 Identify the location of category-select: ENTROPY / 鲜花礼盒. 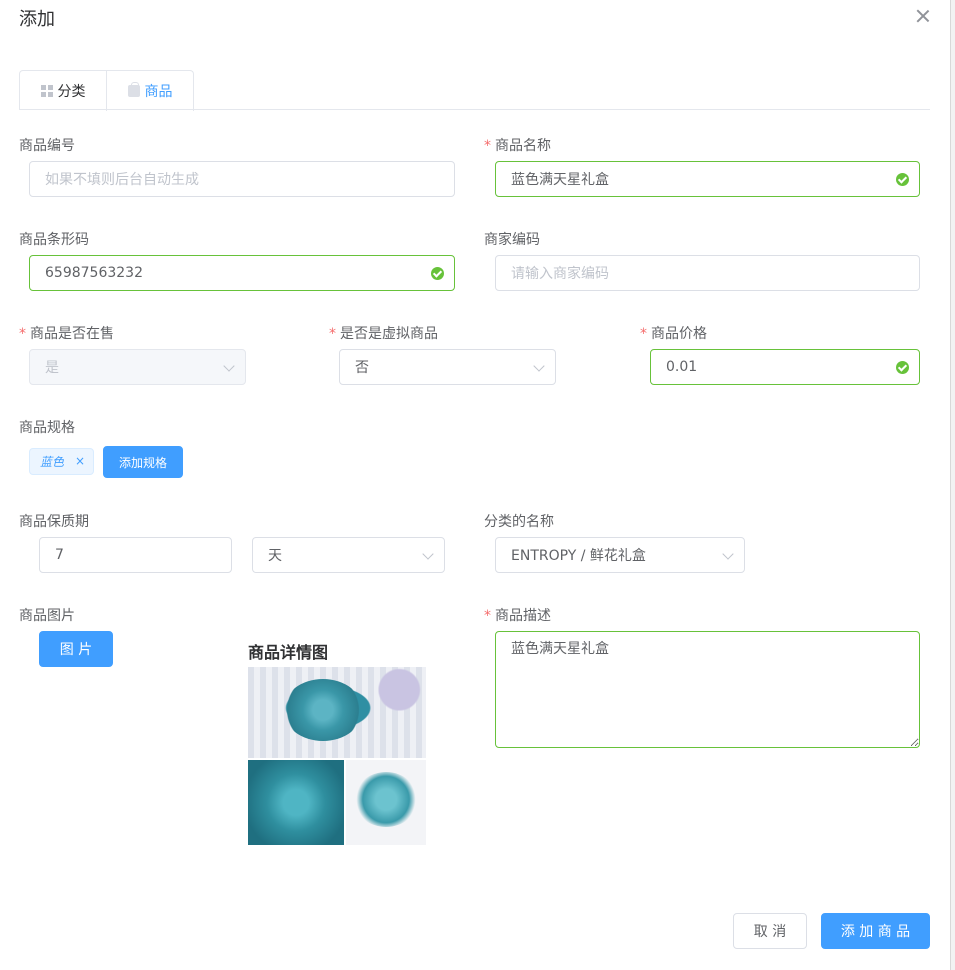
(620, 555).